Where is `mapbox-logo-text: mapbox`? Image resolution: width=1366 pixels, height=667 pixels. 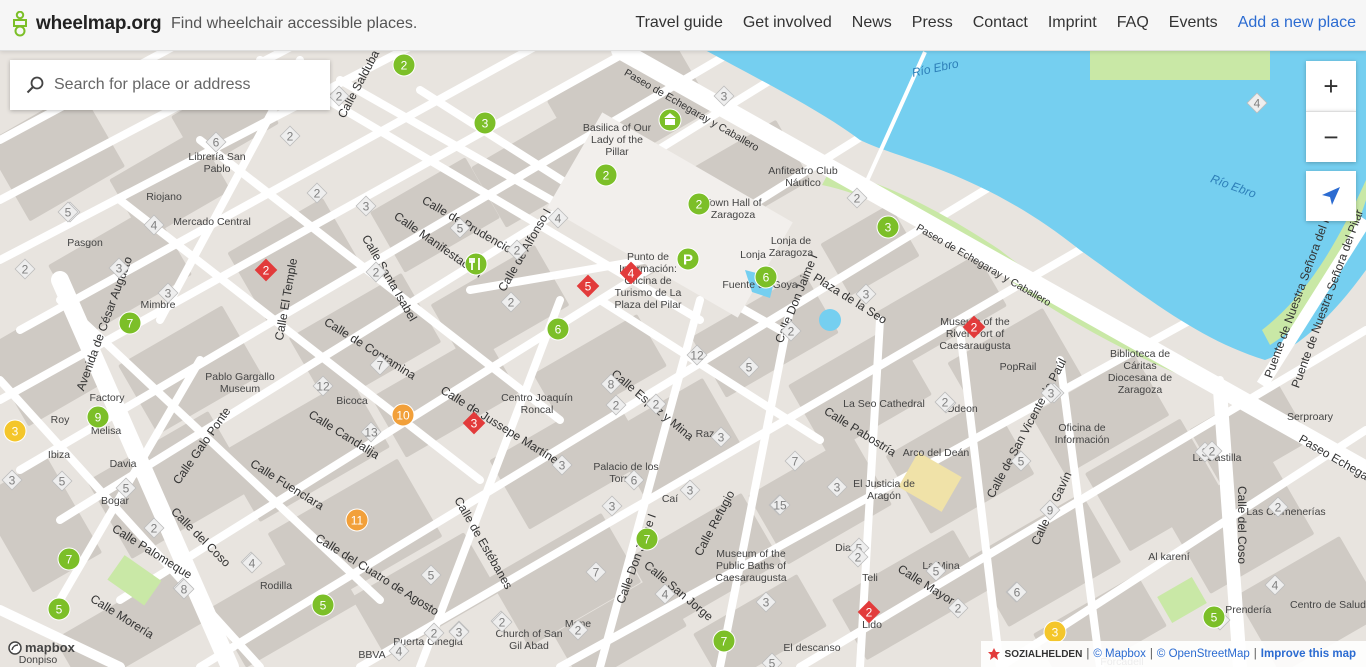 mapbox-logo-text: mapbox is located at coordinates (50, 647).